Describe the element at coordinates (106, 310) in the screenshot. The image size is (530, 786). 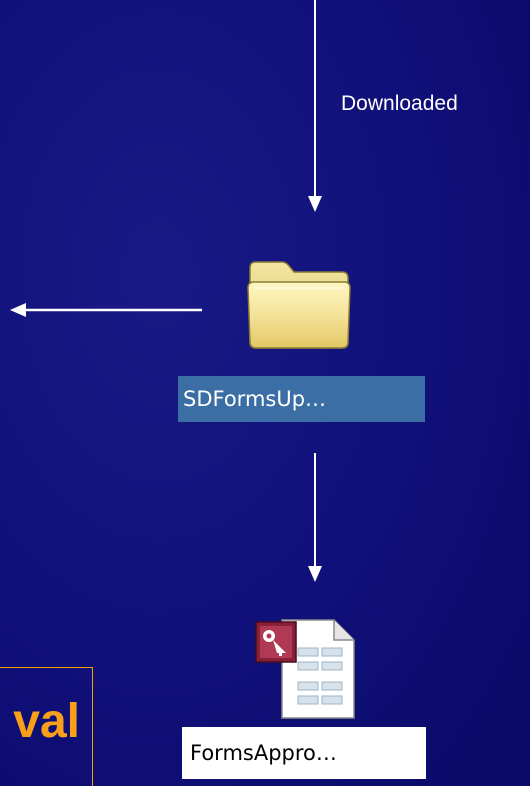
I see `arrow-left` at that location.